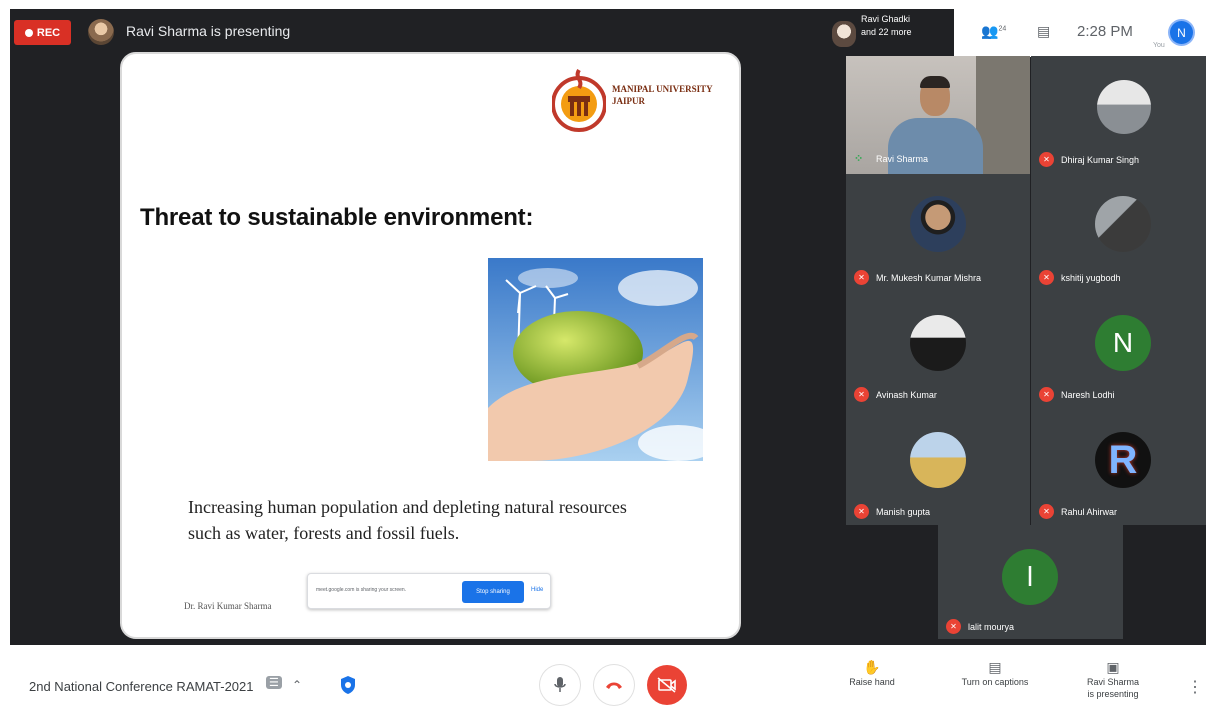 The image size is (1206, 726). Describe the element at coordinates (902, 159) in the screenshot. I see `participant-name: Ravi Sharma` at that location.